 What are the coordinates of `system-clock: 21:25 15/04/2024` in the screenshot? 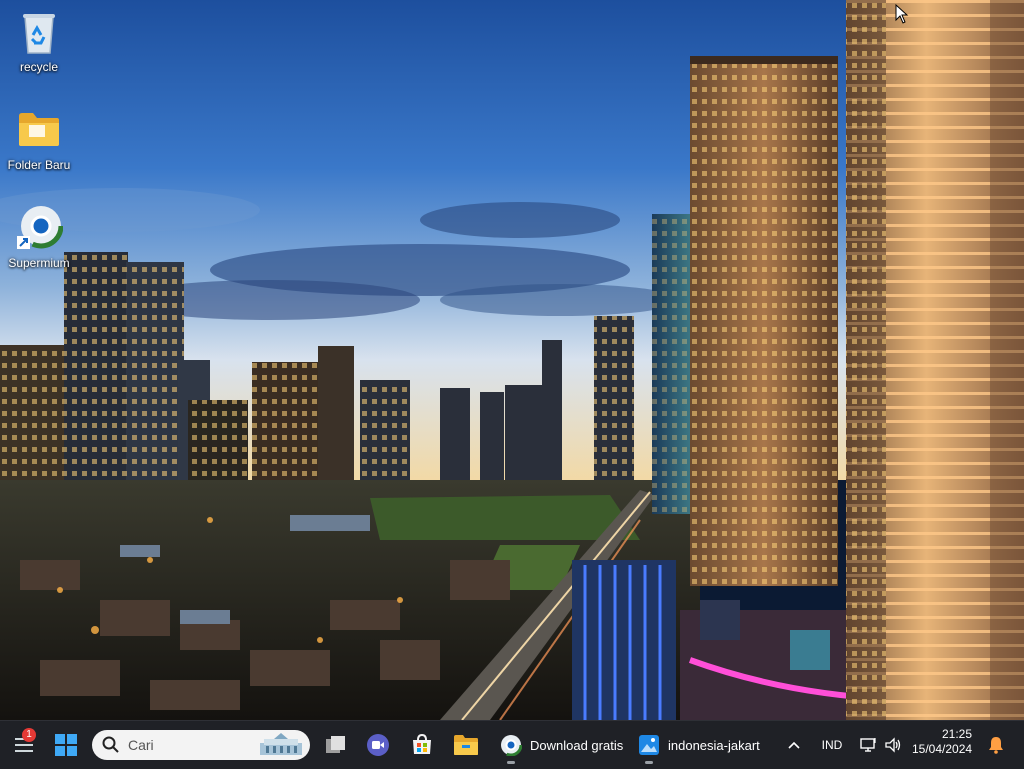 It's located at (942, 742).